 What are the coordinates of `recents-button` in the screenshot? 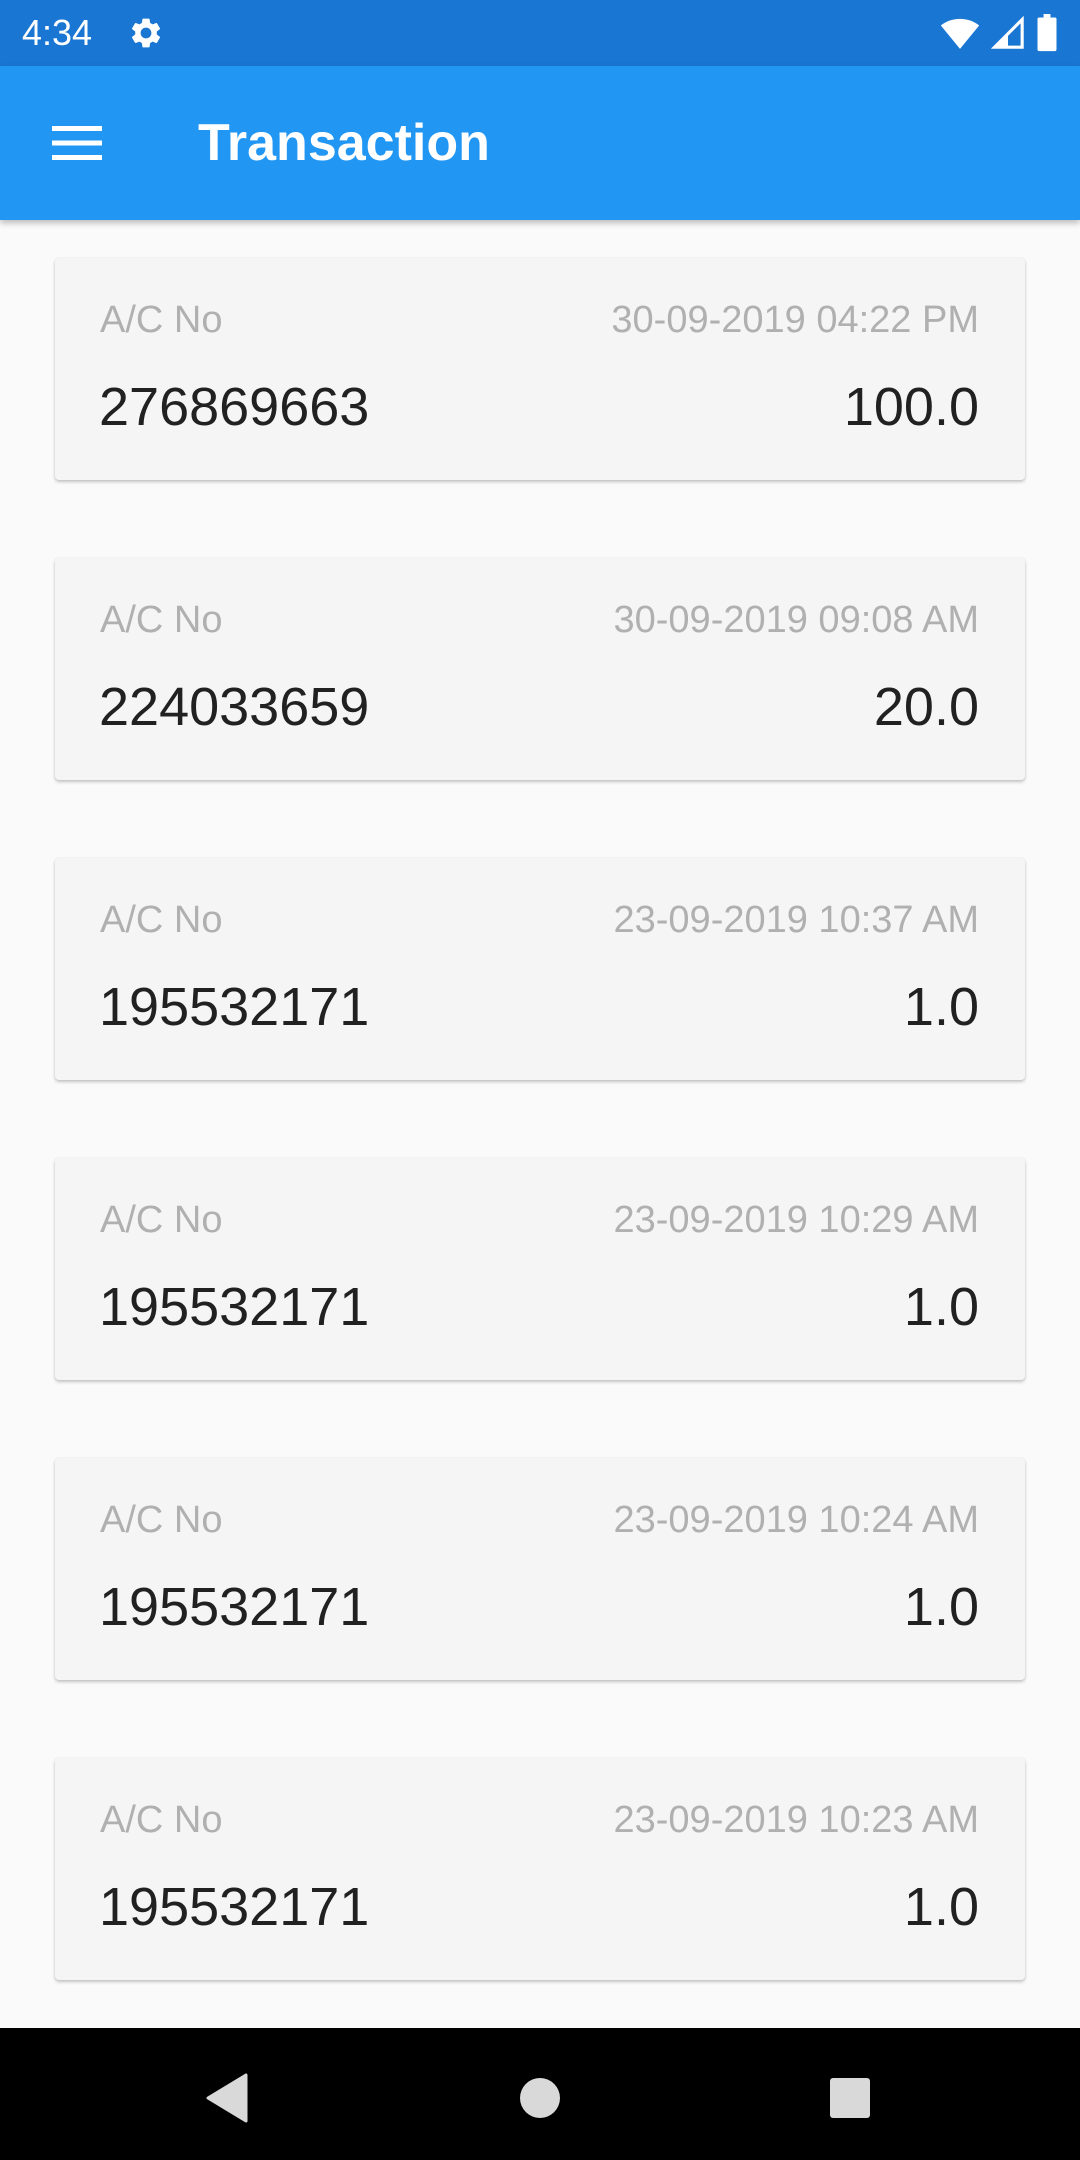 It's located at (850, 2098).